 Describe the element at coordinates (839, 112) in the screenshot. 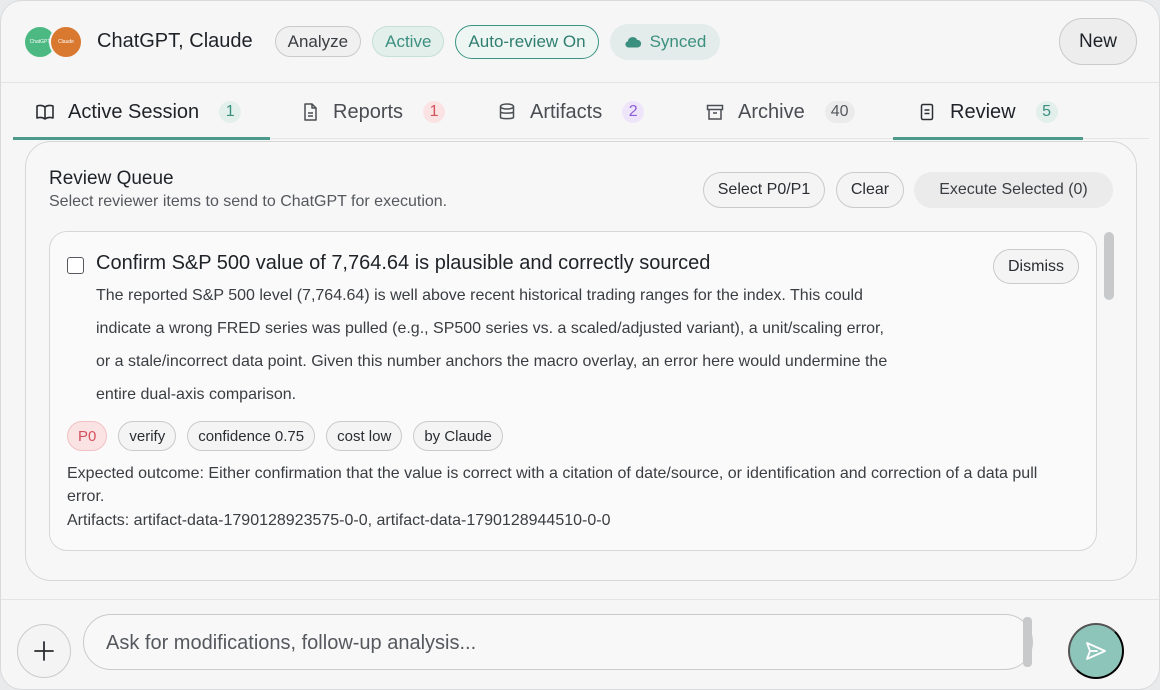

I see `tab-count-badge: 40` at that location.